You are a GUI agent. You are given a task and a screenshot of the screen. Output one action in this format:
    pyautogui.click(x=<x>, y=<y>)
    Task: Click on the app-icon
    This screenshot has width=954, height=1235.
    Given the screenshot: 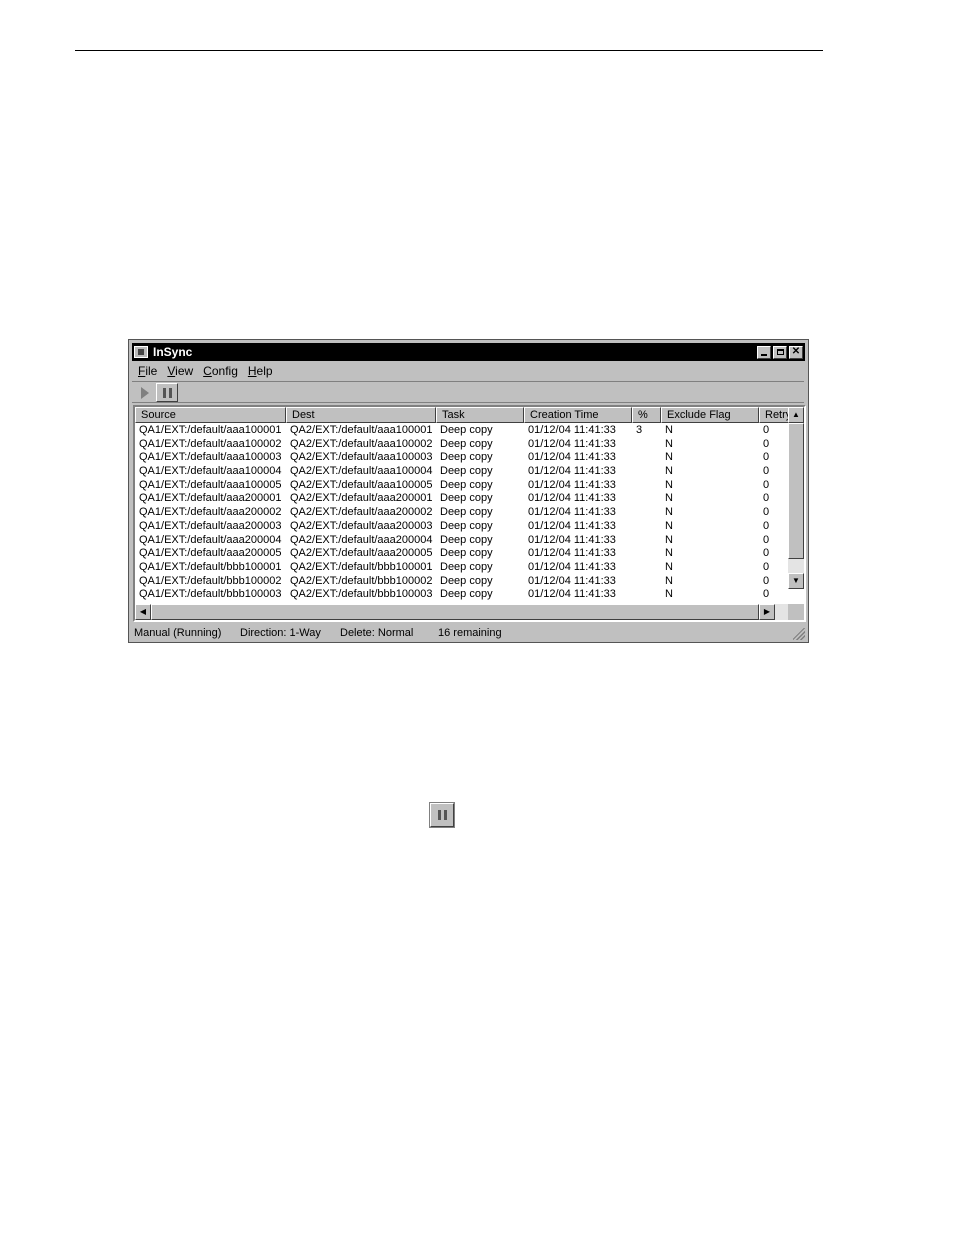 What is the action you would take?
    pyautogui.click(x=141, y=352)
    